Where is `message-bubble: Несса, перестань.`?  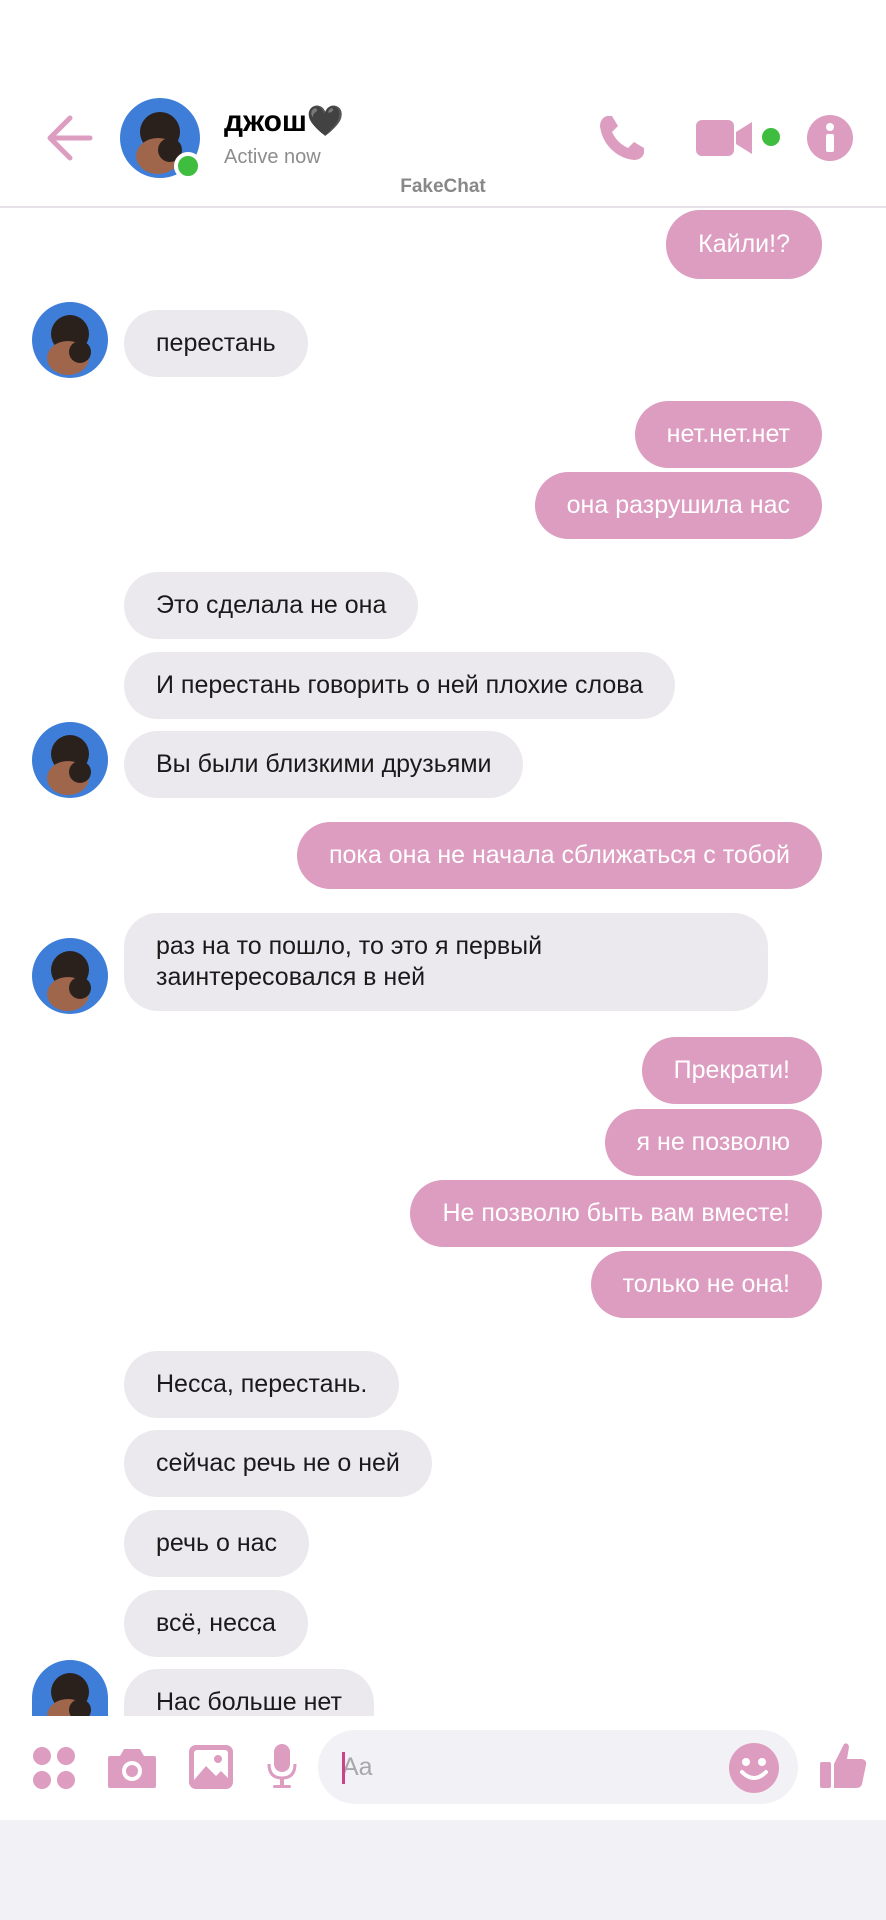
message-bubble: Несса, перестань. is located at coordinates (262, 1384).